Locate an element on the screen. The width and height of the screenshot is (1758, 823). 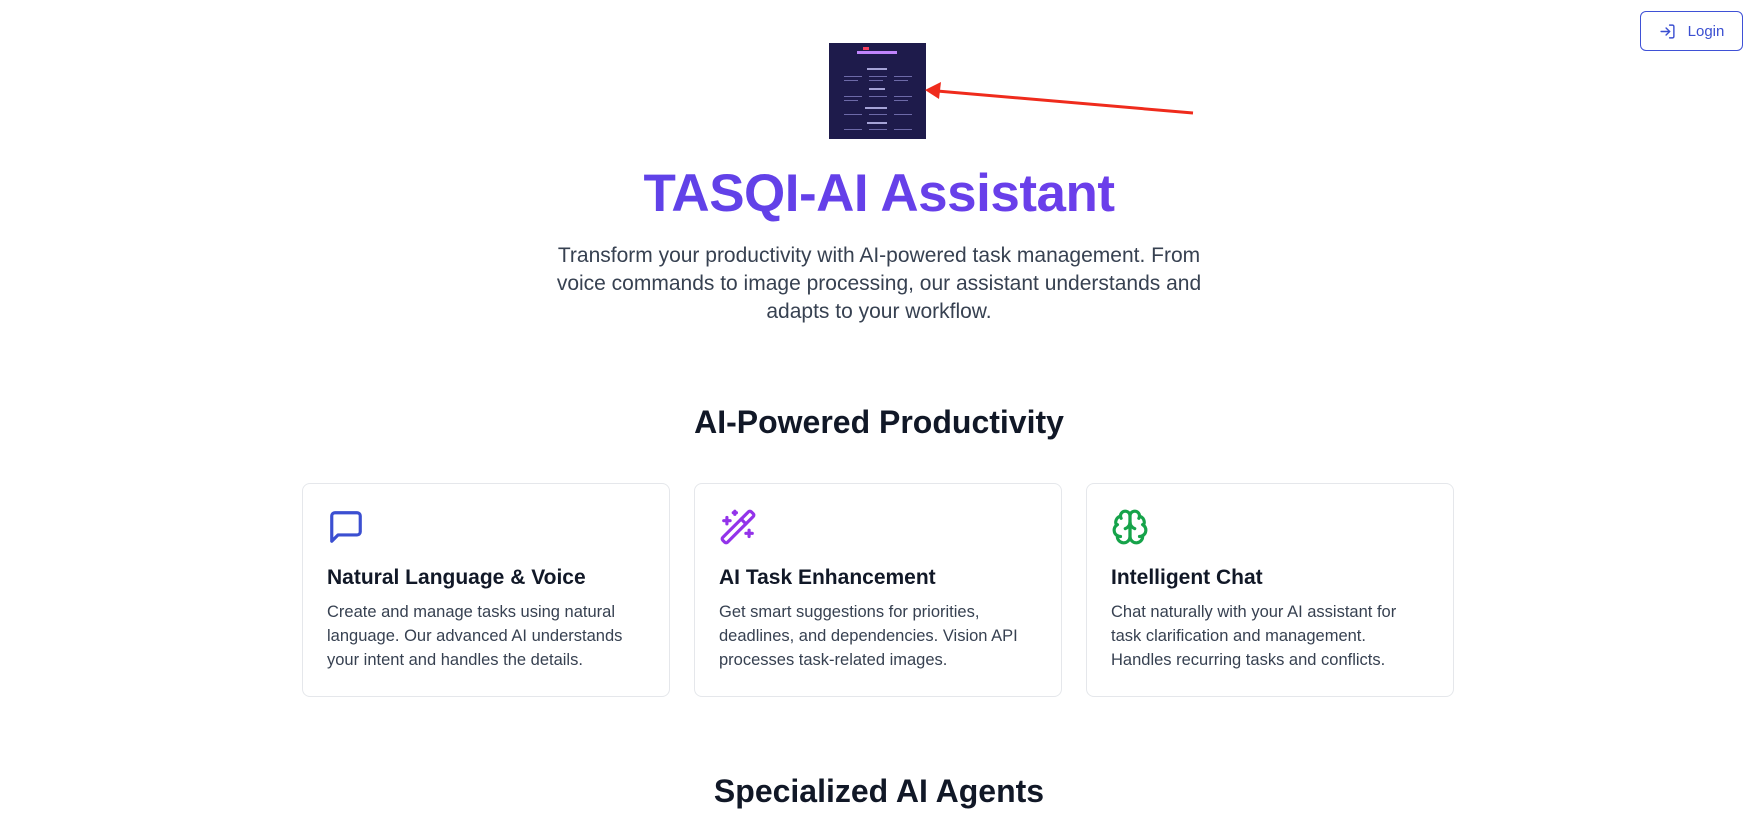
message-square-icon is located at coordinates (346, 527).